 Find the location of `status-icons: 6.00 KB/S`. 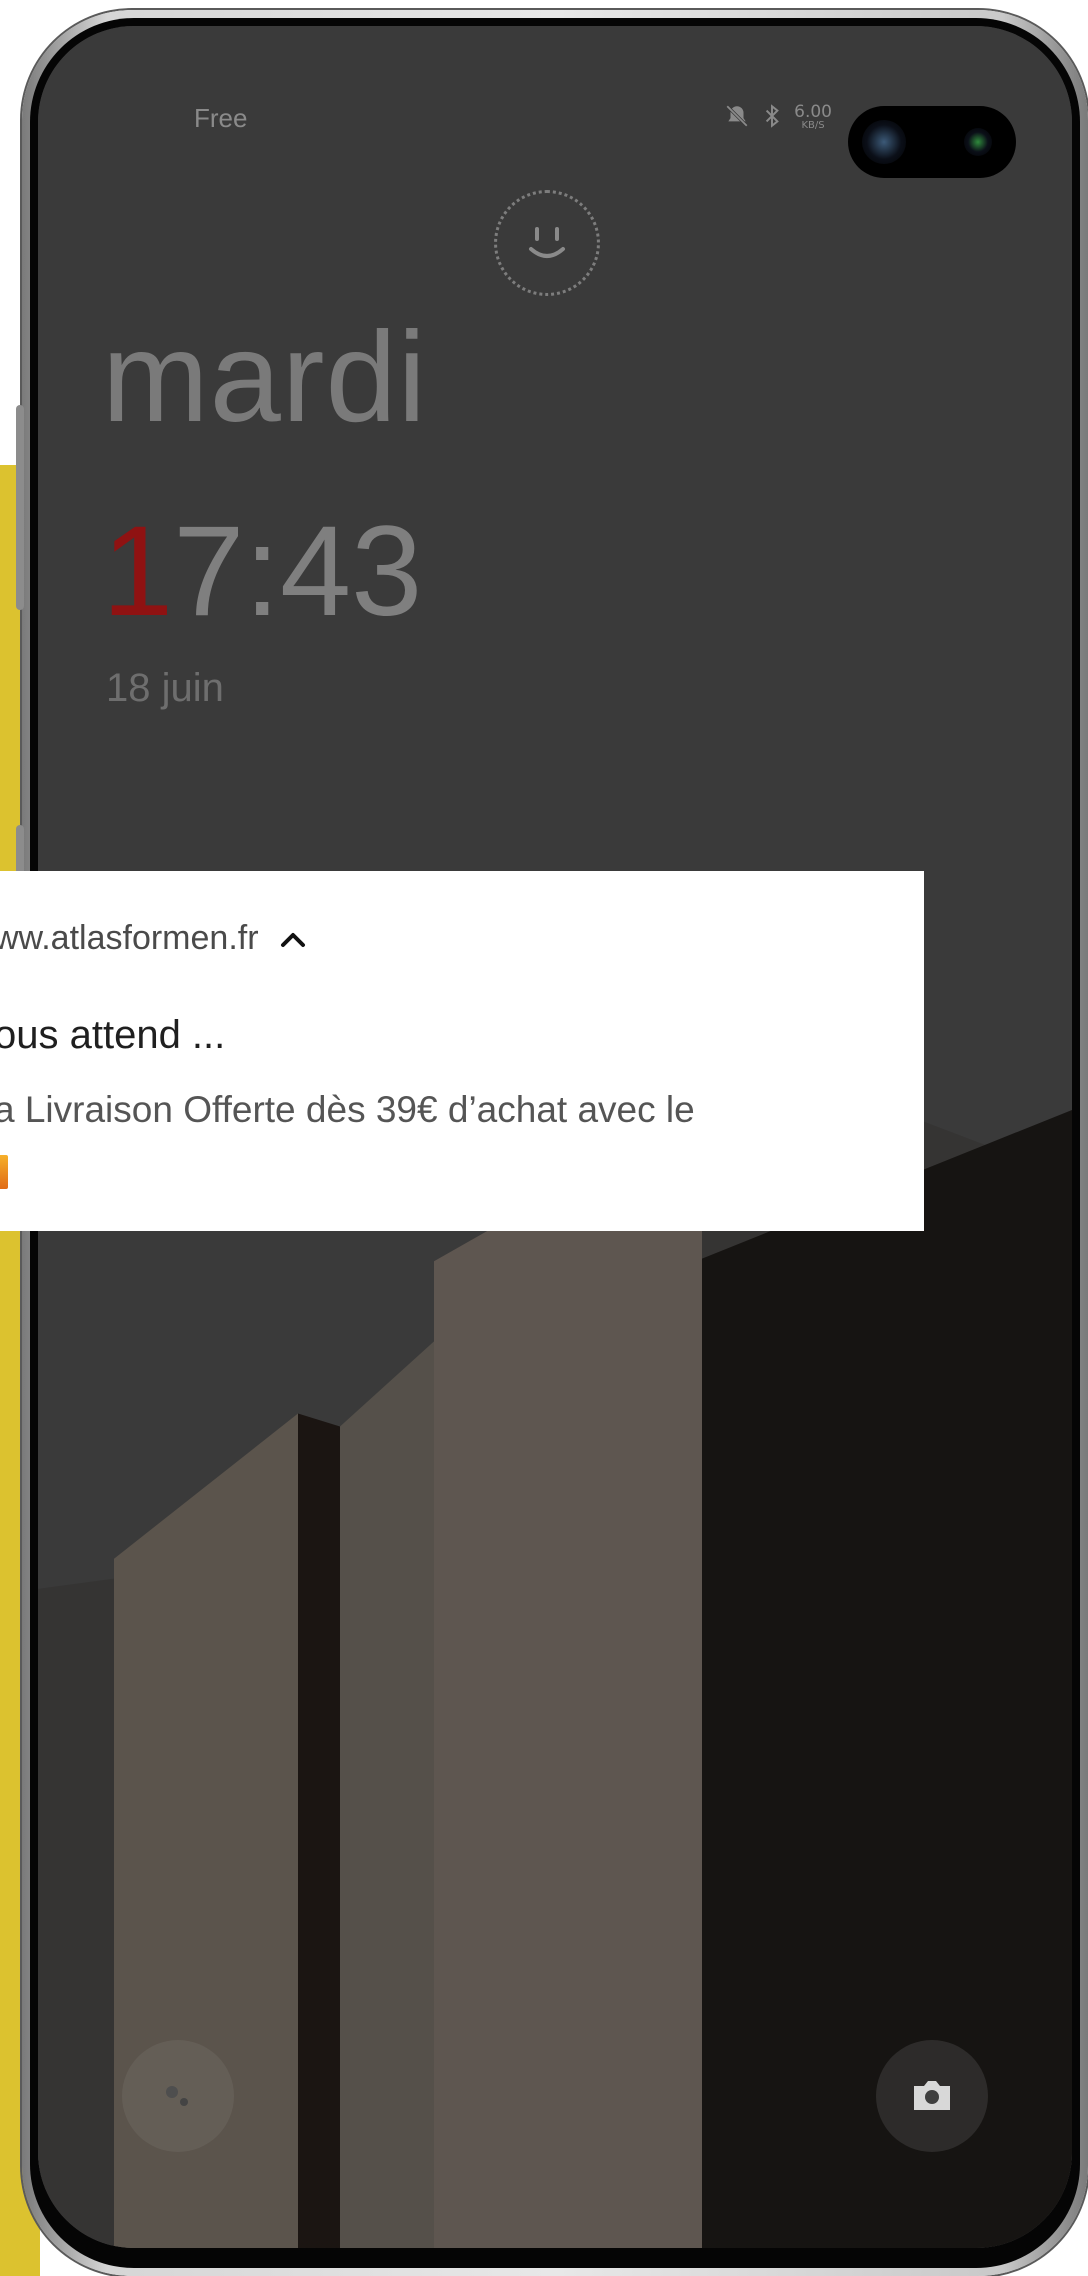

status-icons: 6.00 KB/S is located at coordinates (778, 119).